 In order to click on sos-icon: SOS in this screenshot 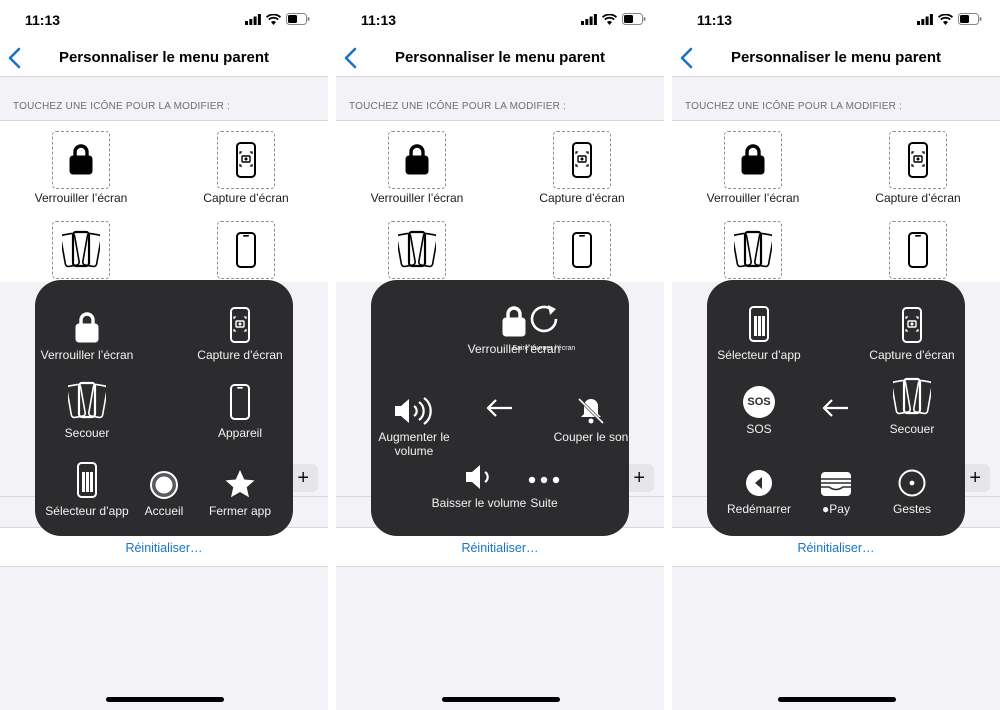, I will do `click(759, 402)`.